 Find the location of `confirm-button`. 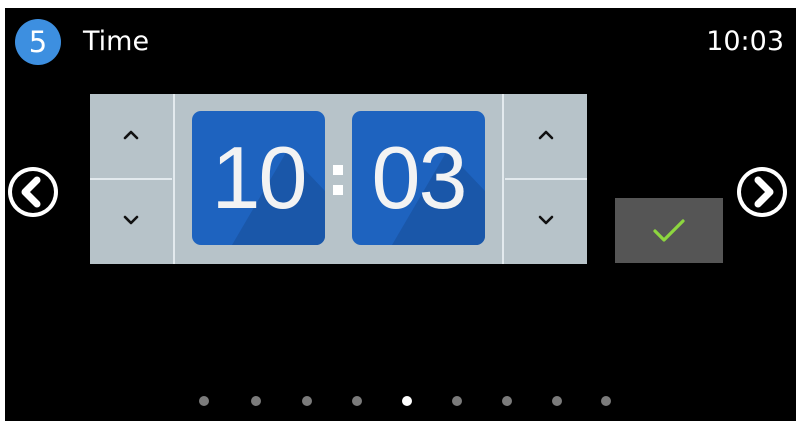

confirm-button is located at coordinates (669, 230).